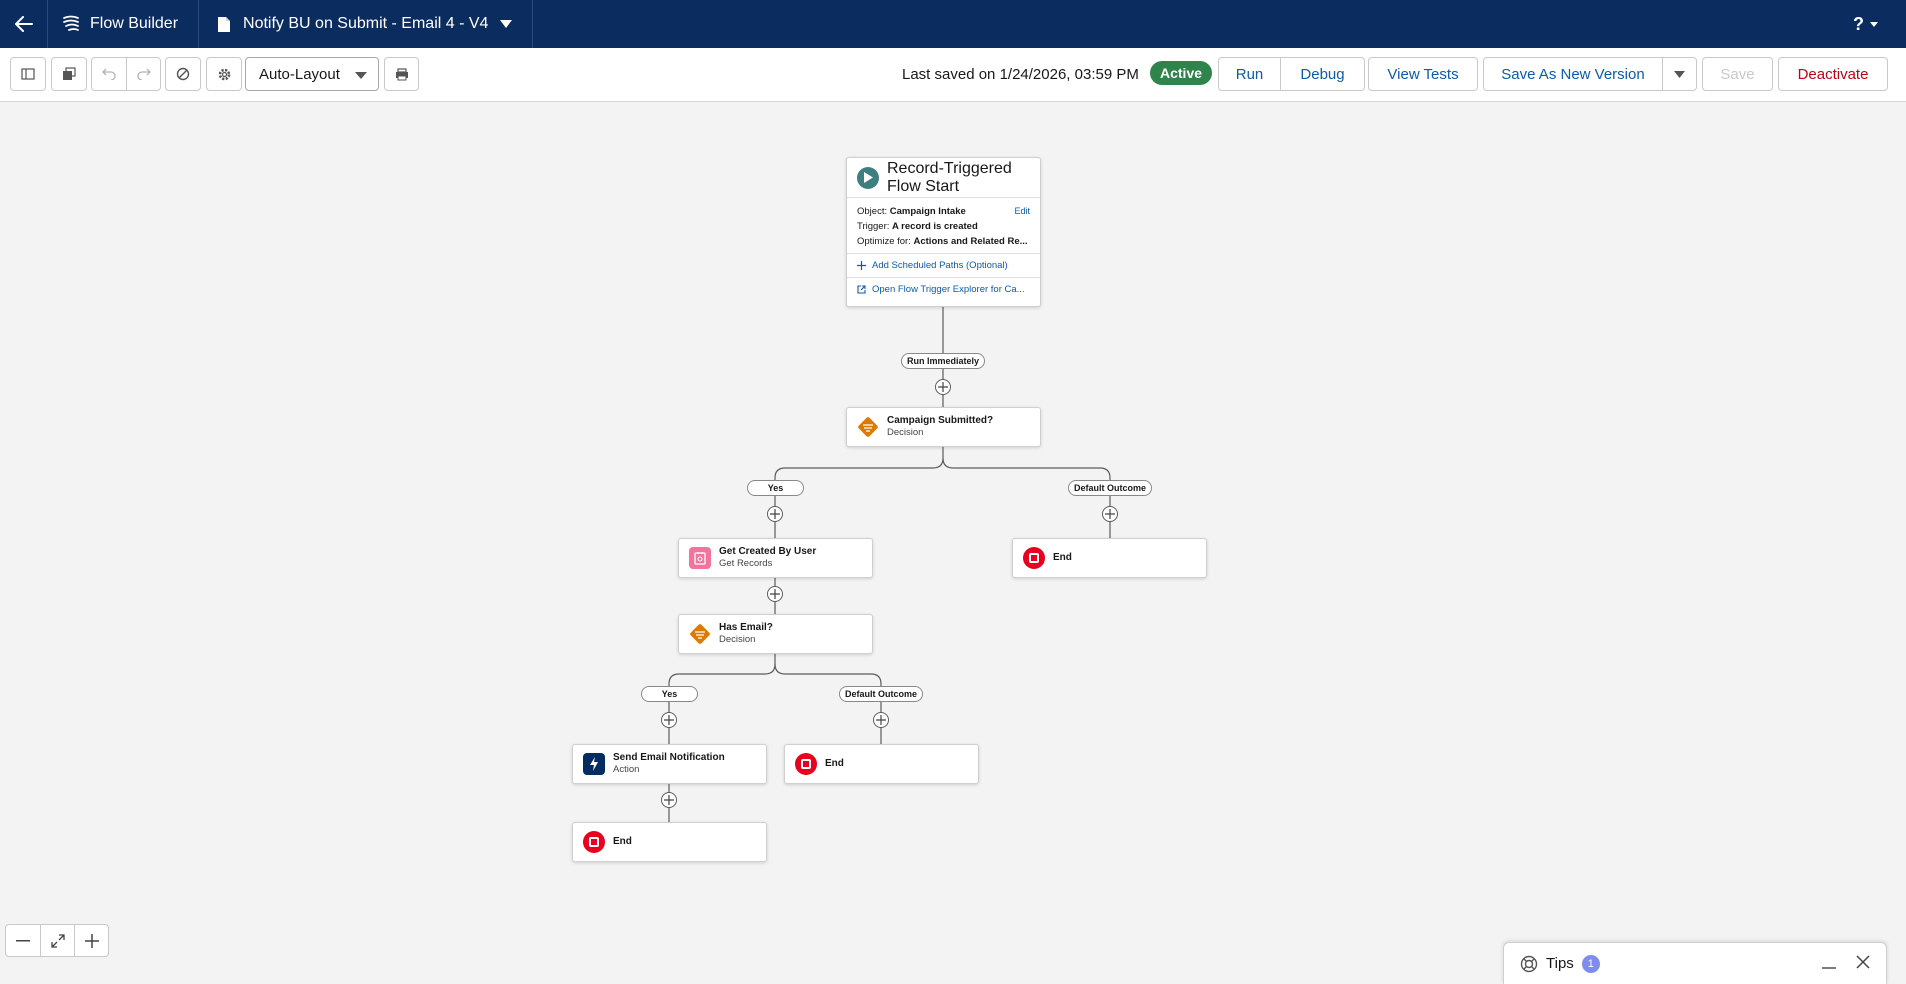  I want to click on back-arrow-icon, so click(23, 24).